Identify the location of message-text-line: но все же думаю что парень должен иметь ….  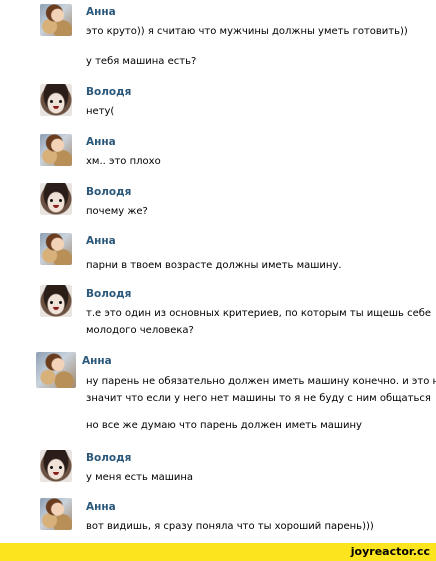
(224, 425).